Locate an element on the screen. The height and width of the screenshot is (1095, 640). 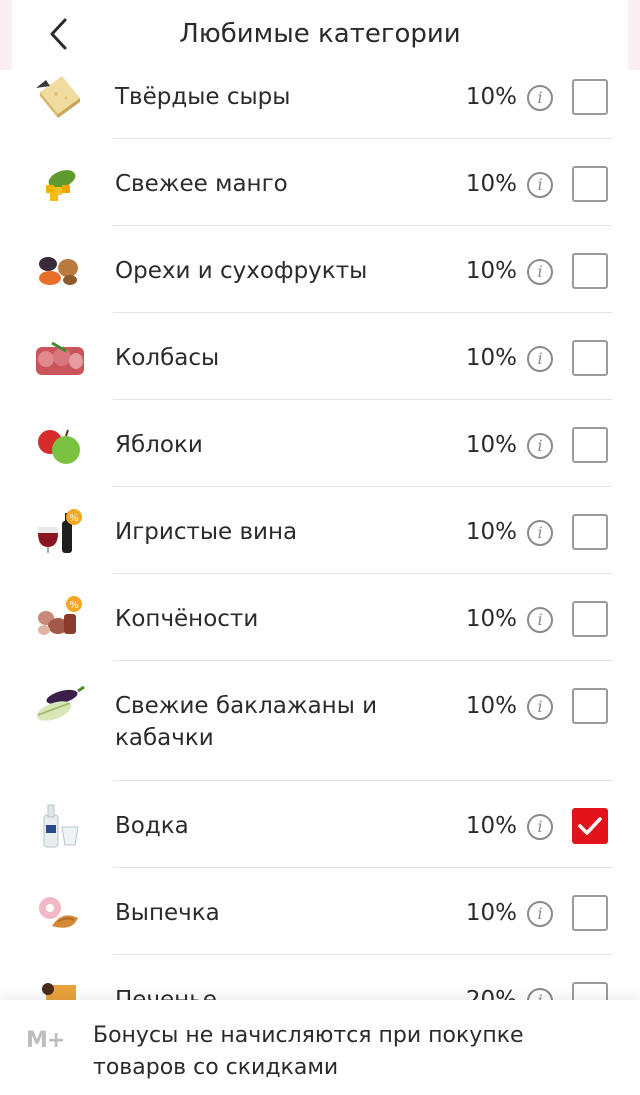
pastry-icon is located at coordinates (58, 912).